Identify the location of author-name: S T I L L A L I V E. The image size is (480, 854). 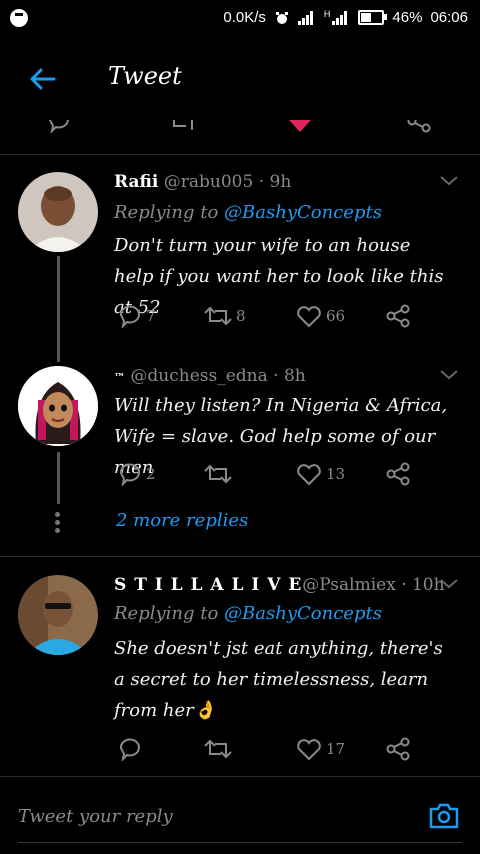
(208, 585).